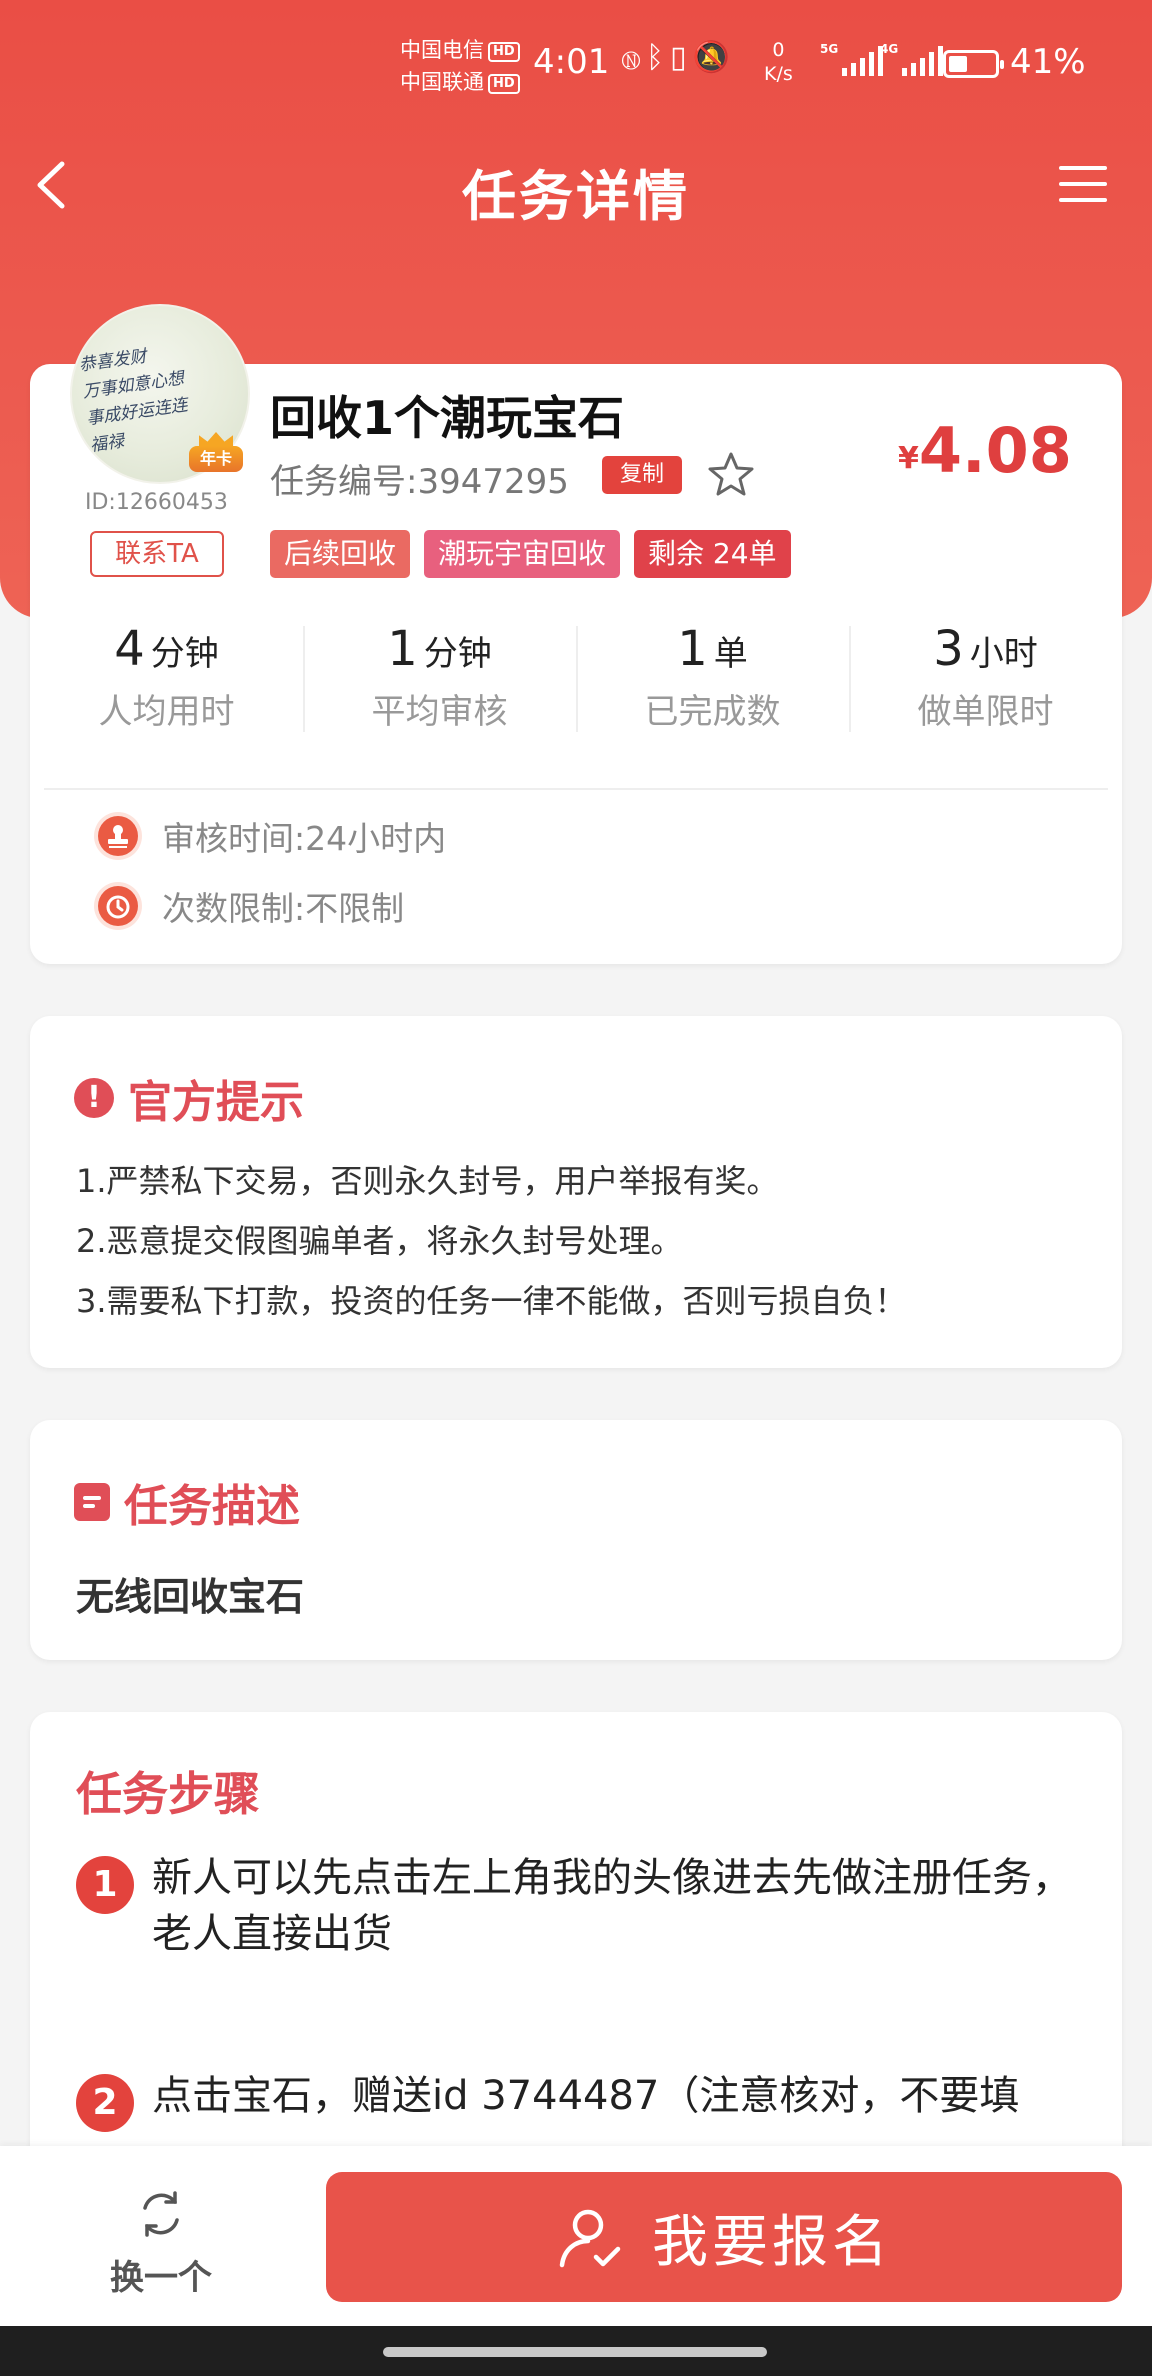 Image resolution: width=1152 pixels, height=2376 pixels. Describe the element at coordinates (157, 554) in the screenshot. I see `contact-button: 联系TA` at that location.